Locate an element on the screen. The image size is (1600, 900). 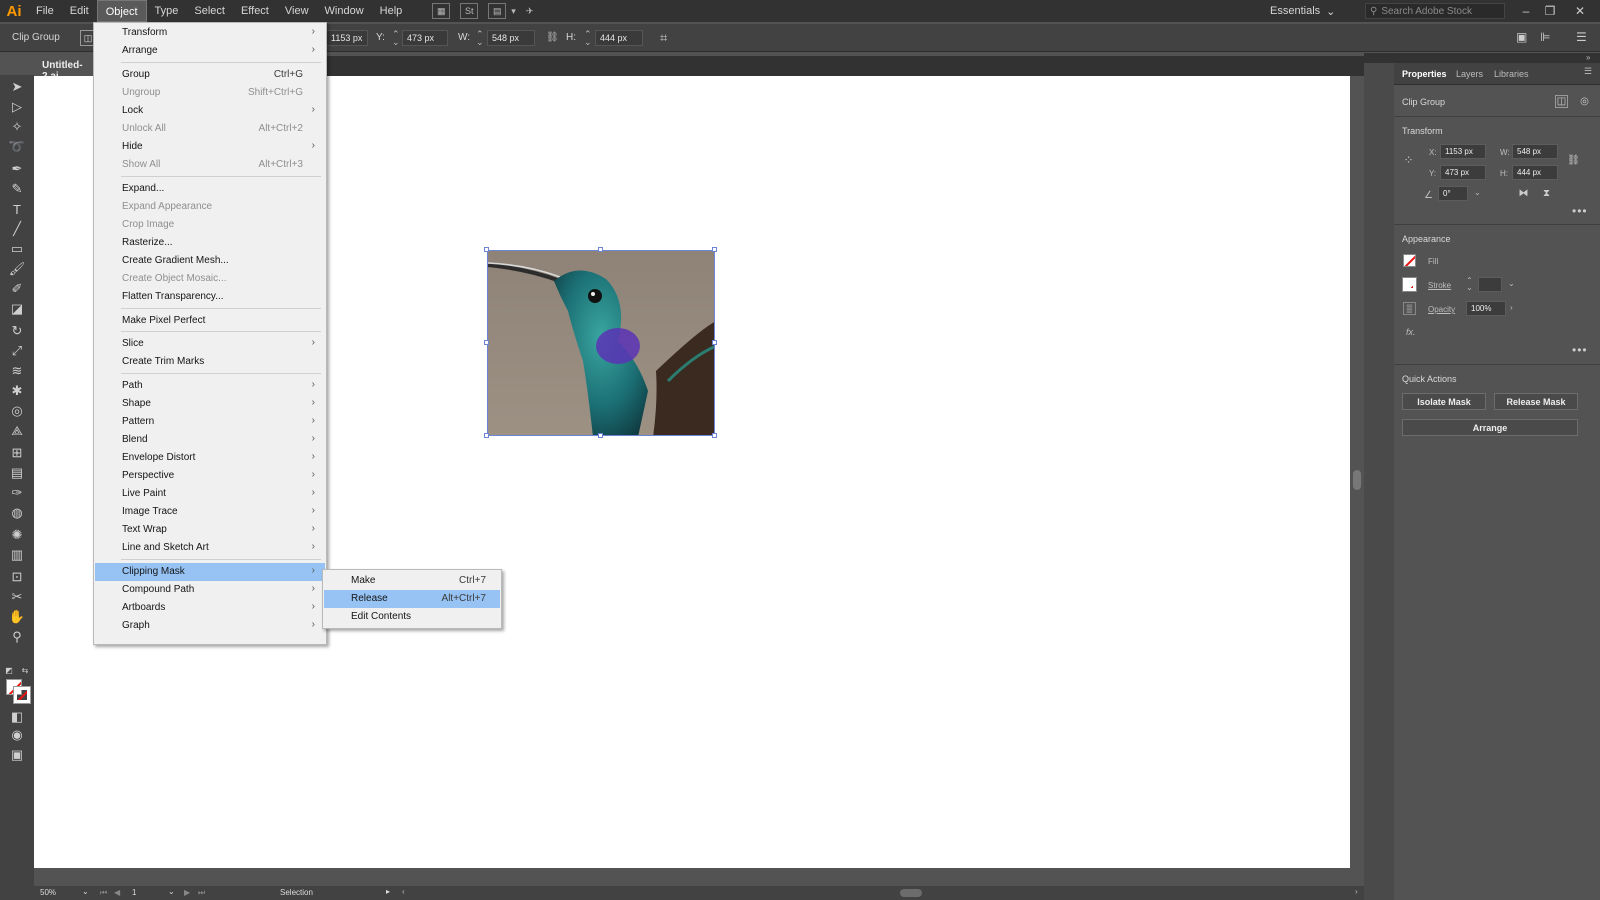
paintbrush-tool-icon: 🖌 is located at coordinates (17, 269).